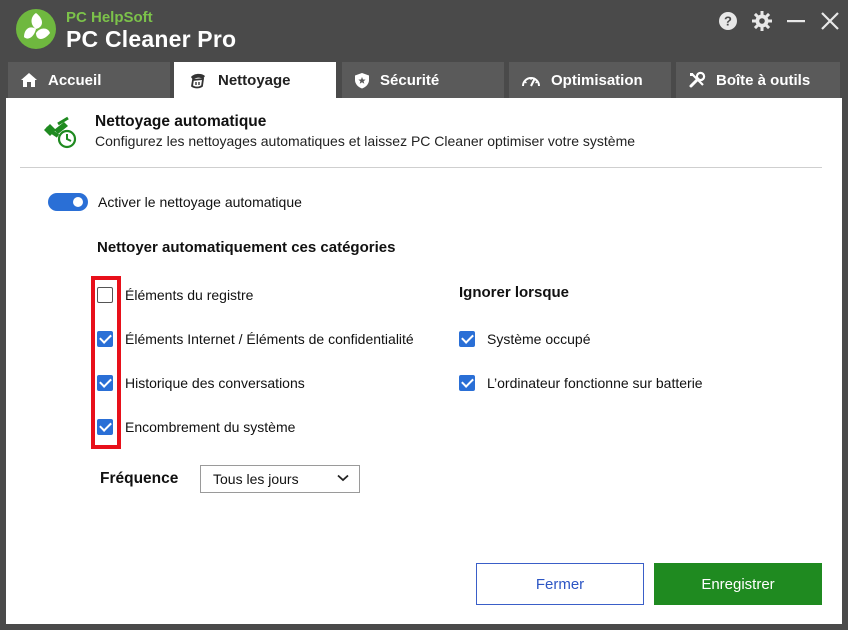 This screenshot has width=848, height=630. What do you see at coordinates (139, 478) in the screenshot?
I see `frequency-label: Fréquence` at bounding box center [139, 478].